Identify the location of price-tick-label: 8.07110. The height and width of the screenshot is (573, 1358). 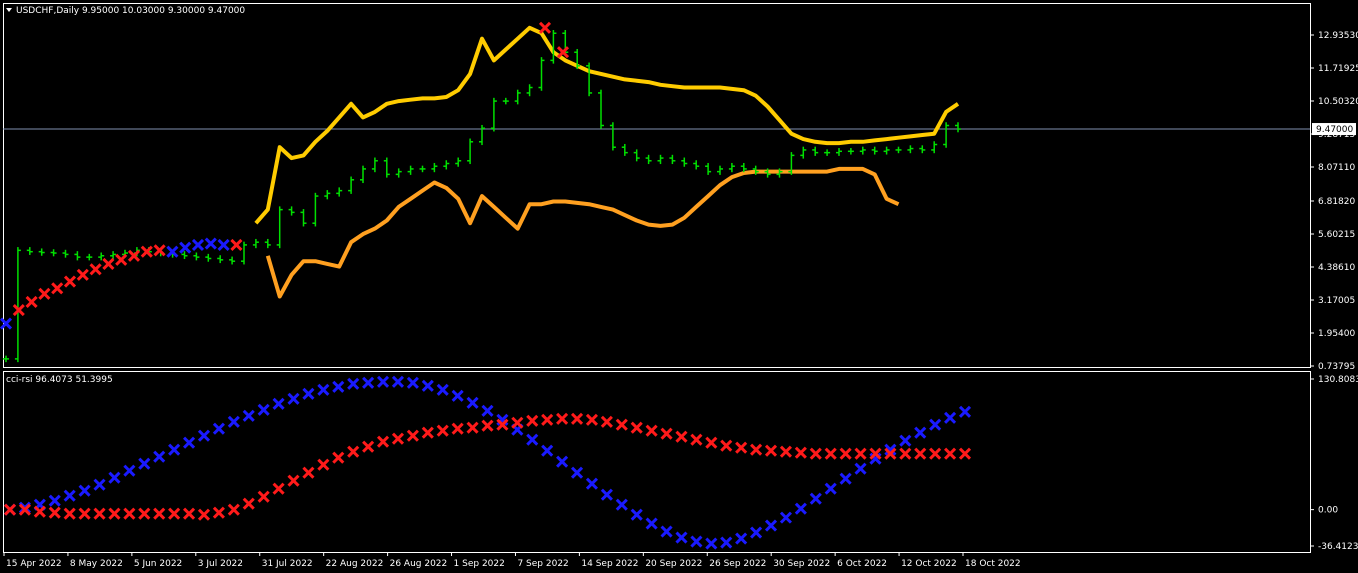
(1336, 168).